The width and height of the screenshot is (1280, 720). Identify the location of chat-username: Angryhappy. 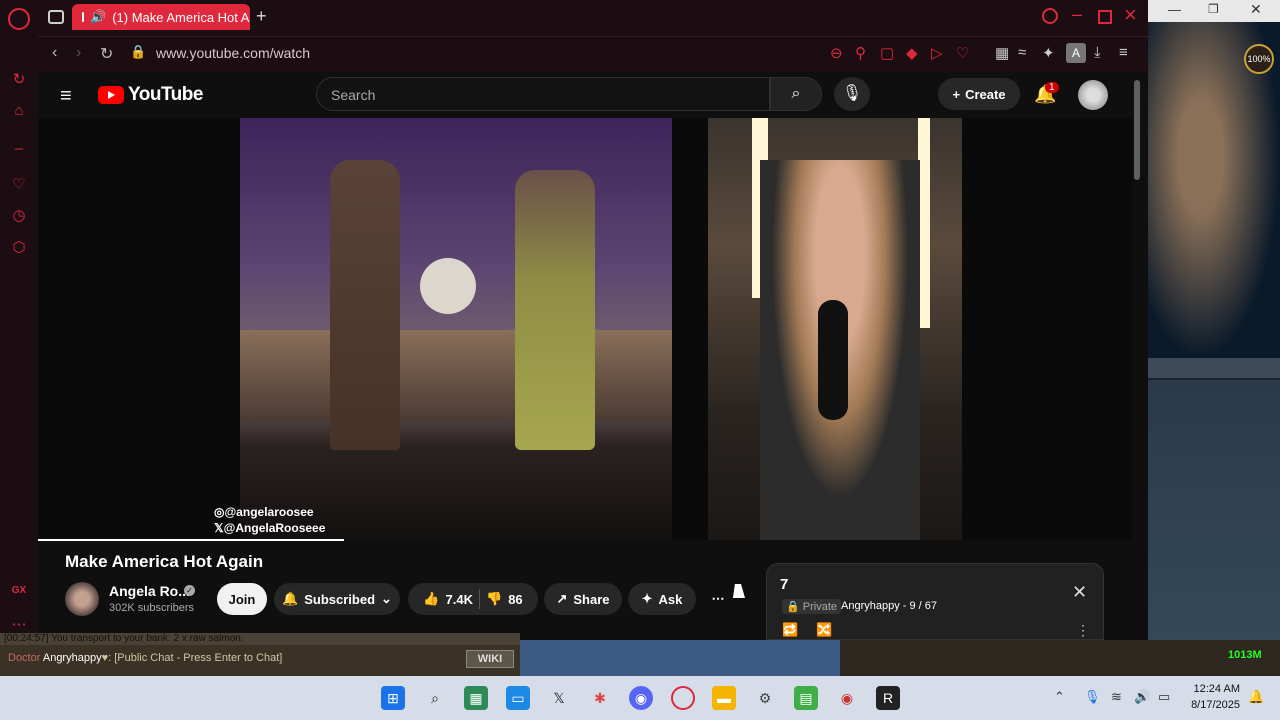
(72, 658).